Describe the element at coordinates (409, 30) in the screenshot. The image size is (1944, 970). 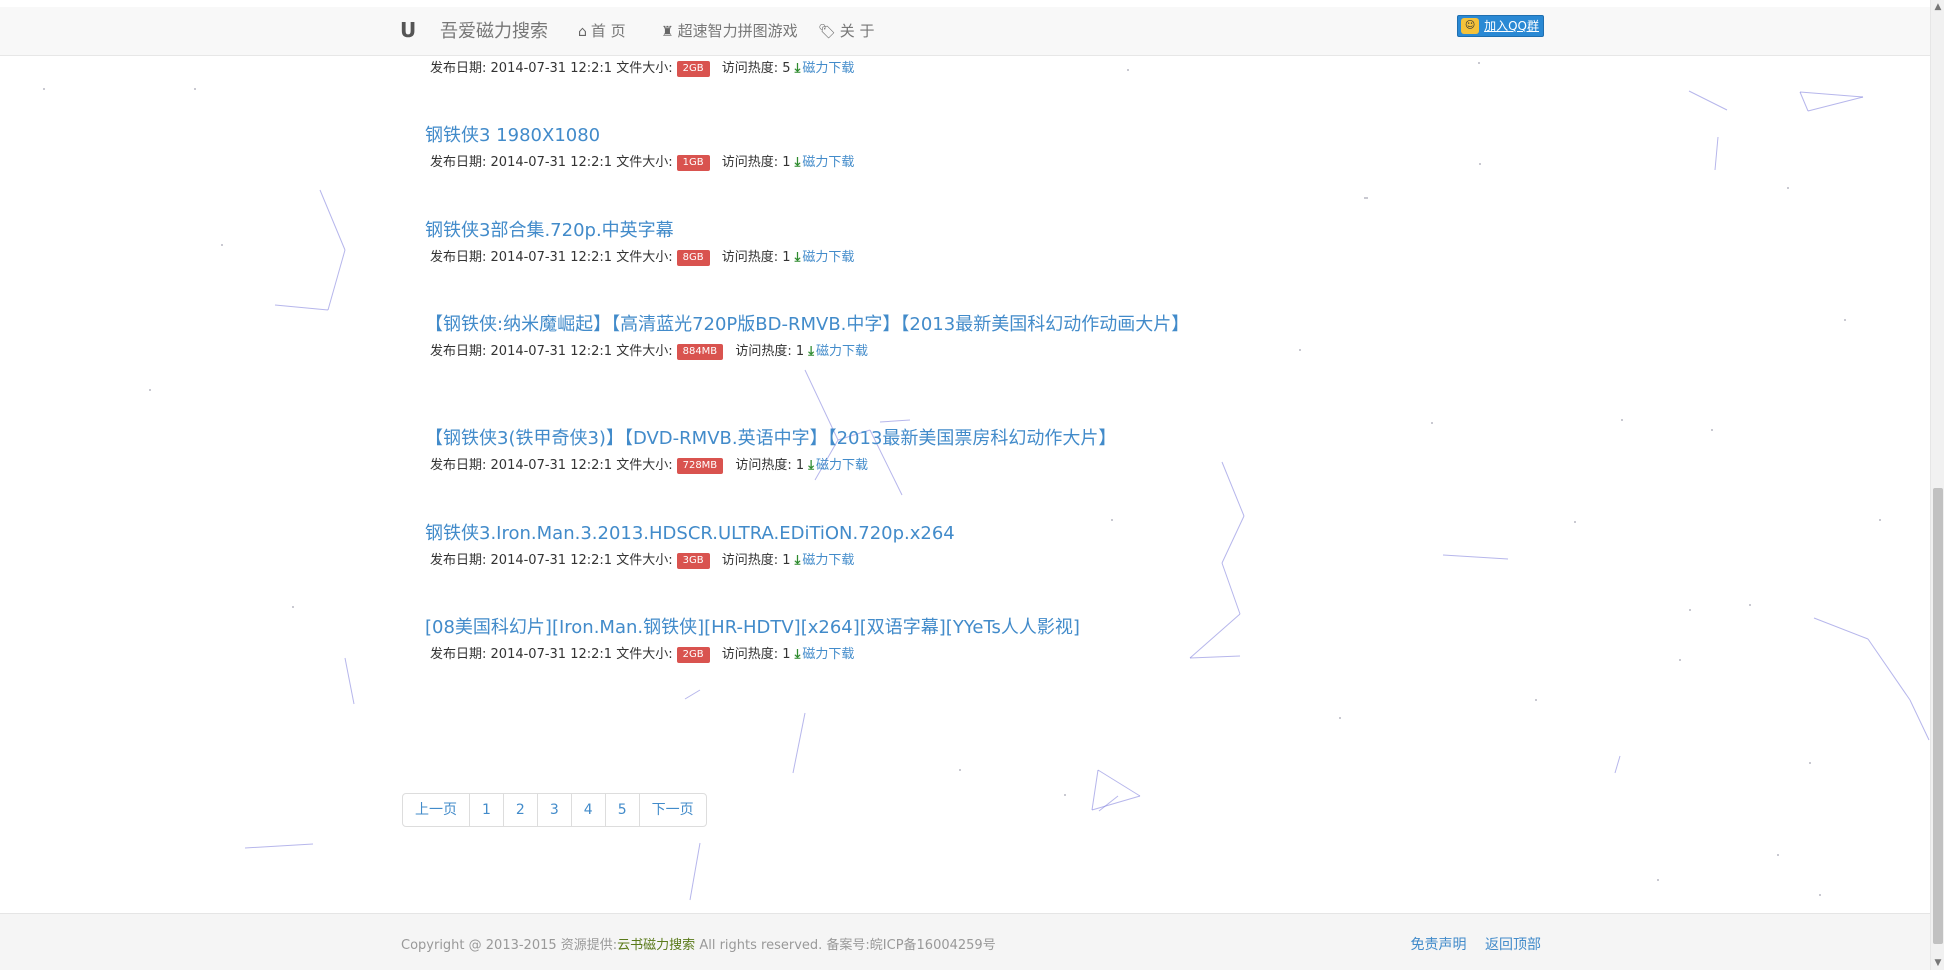
I see `brand-logo-icon: U` at that location.